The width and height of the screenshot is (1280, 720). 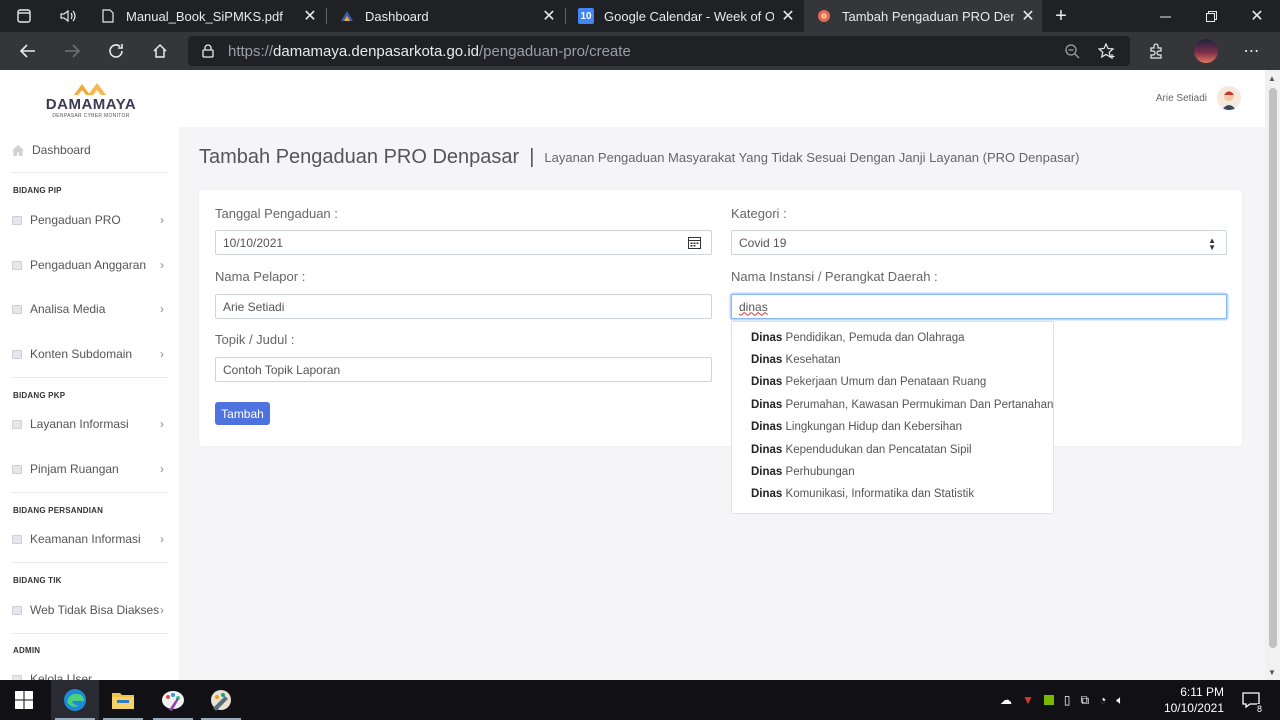 I want to click on tab-title: Dashboard, so click(x=397, y=16).